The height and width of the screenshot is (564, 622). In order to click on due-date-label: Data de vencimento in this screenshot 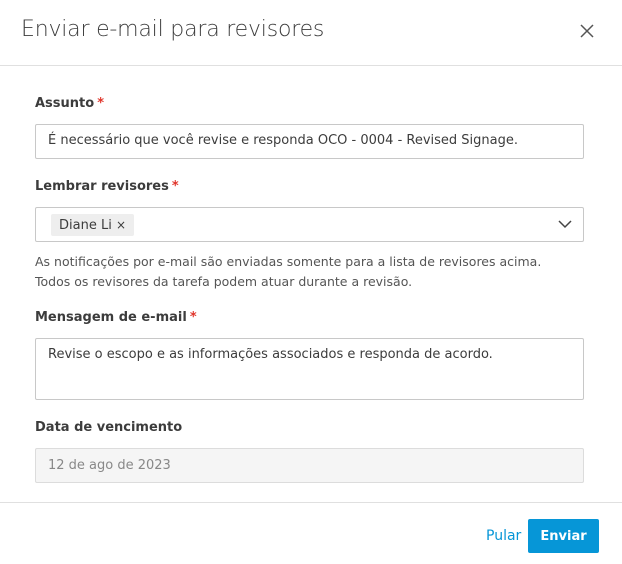, I will do `click(109, 427)`.